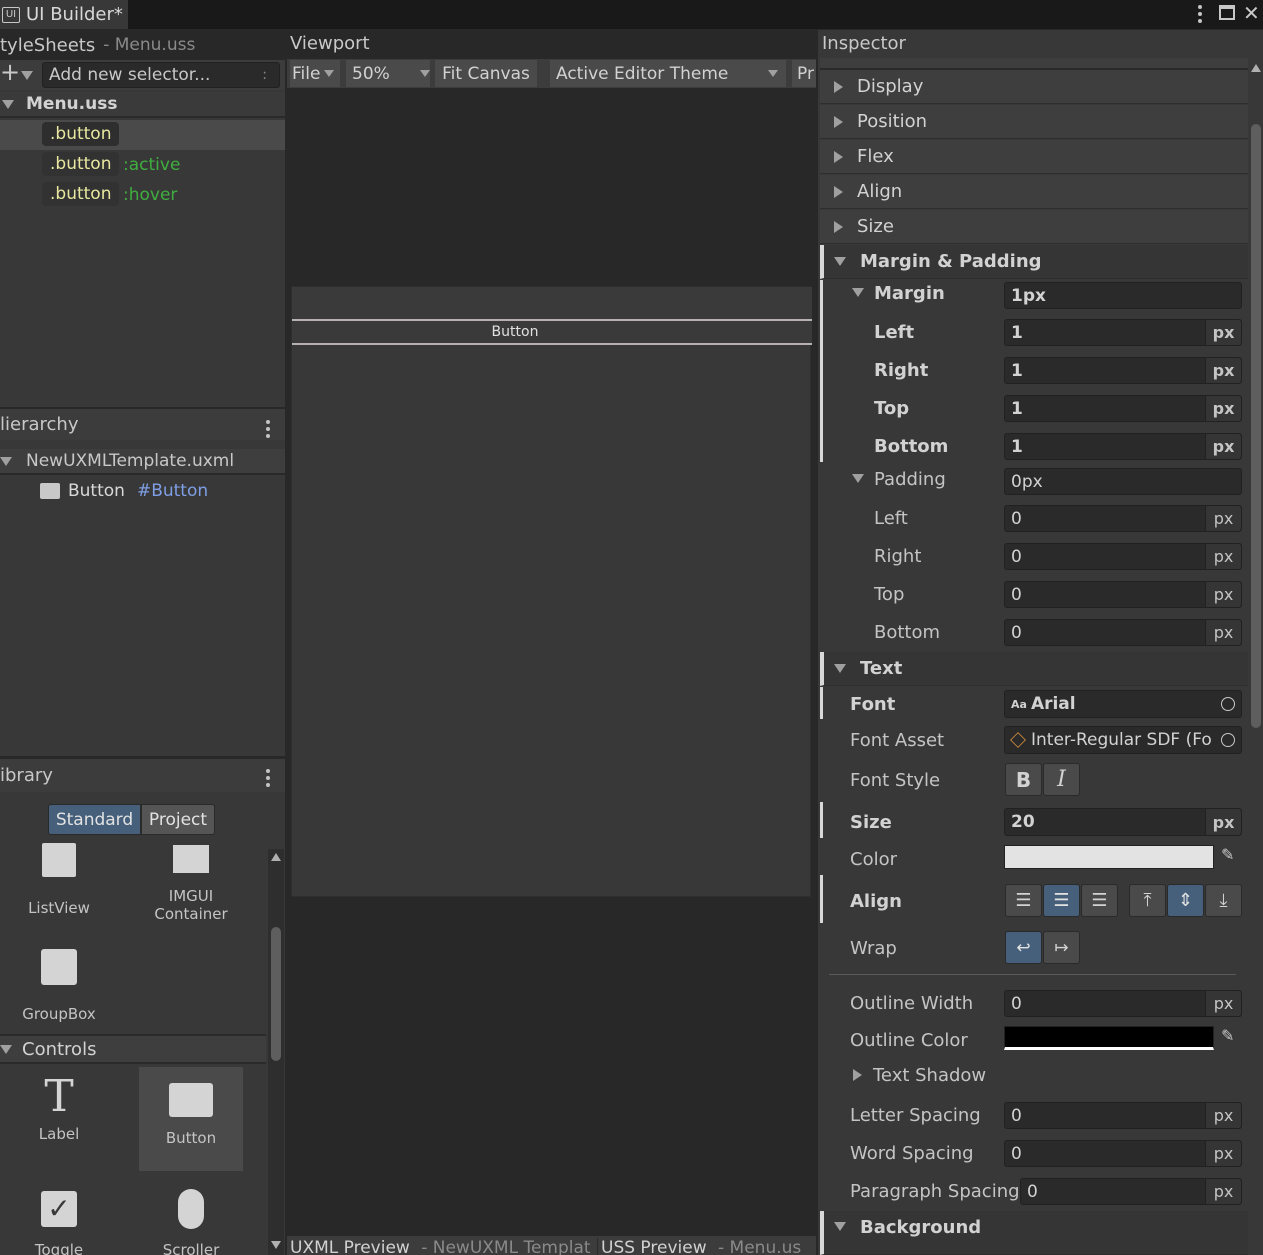 Image resolution: width=1263 pixels, height=1255 pixels. Describe the element at coordinates (1123, 370) in the screenshot. I see `margin-right-field: 1 px` at that location.